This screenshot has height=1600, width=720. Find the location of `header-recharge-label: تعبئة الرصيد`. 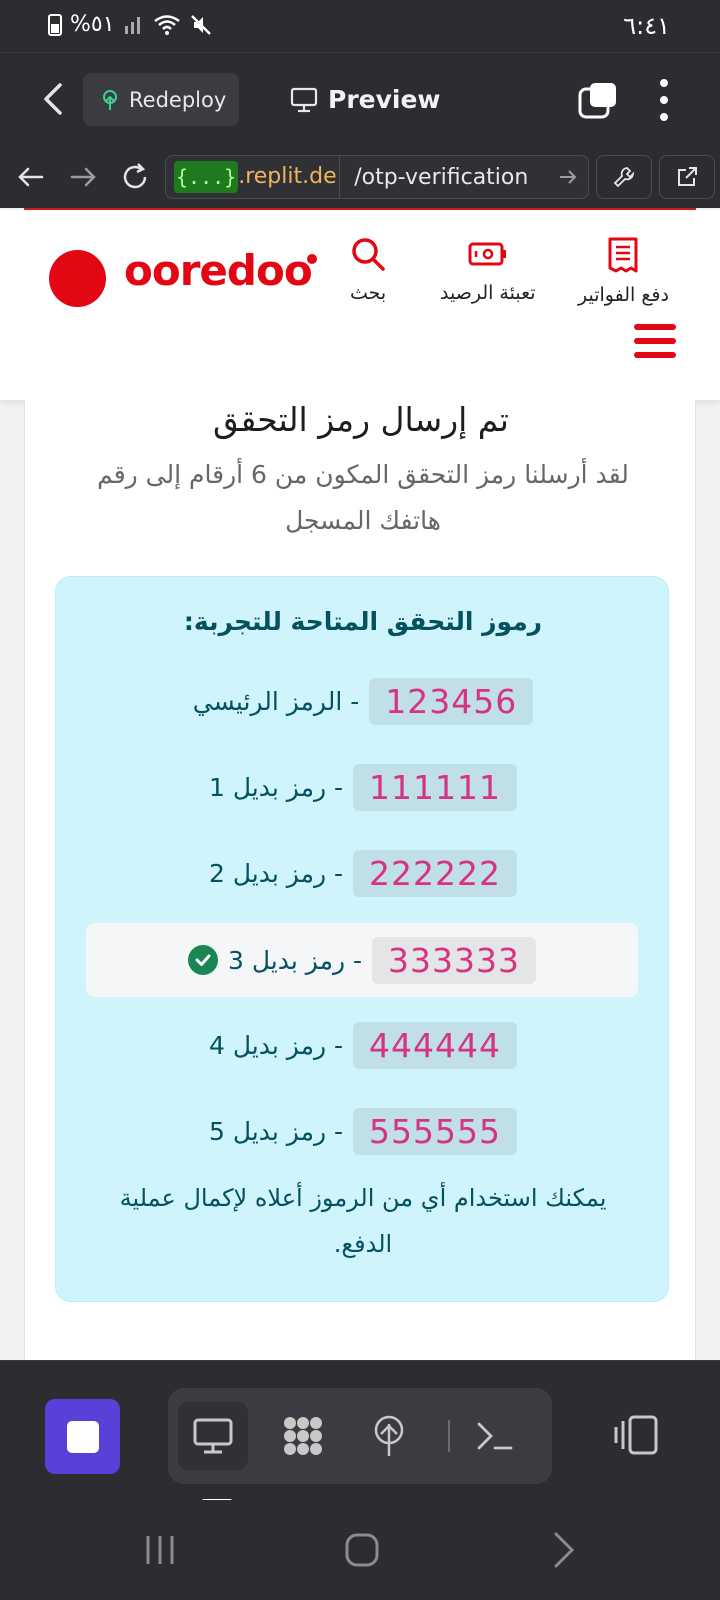

header-recharge-label: تعبئة الرصيد is located at coordinates (488, 293).